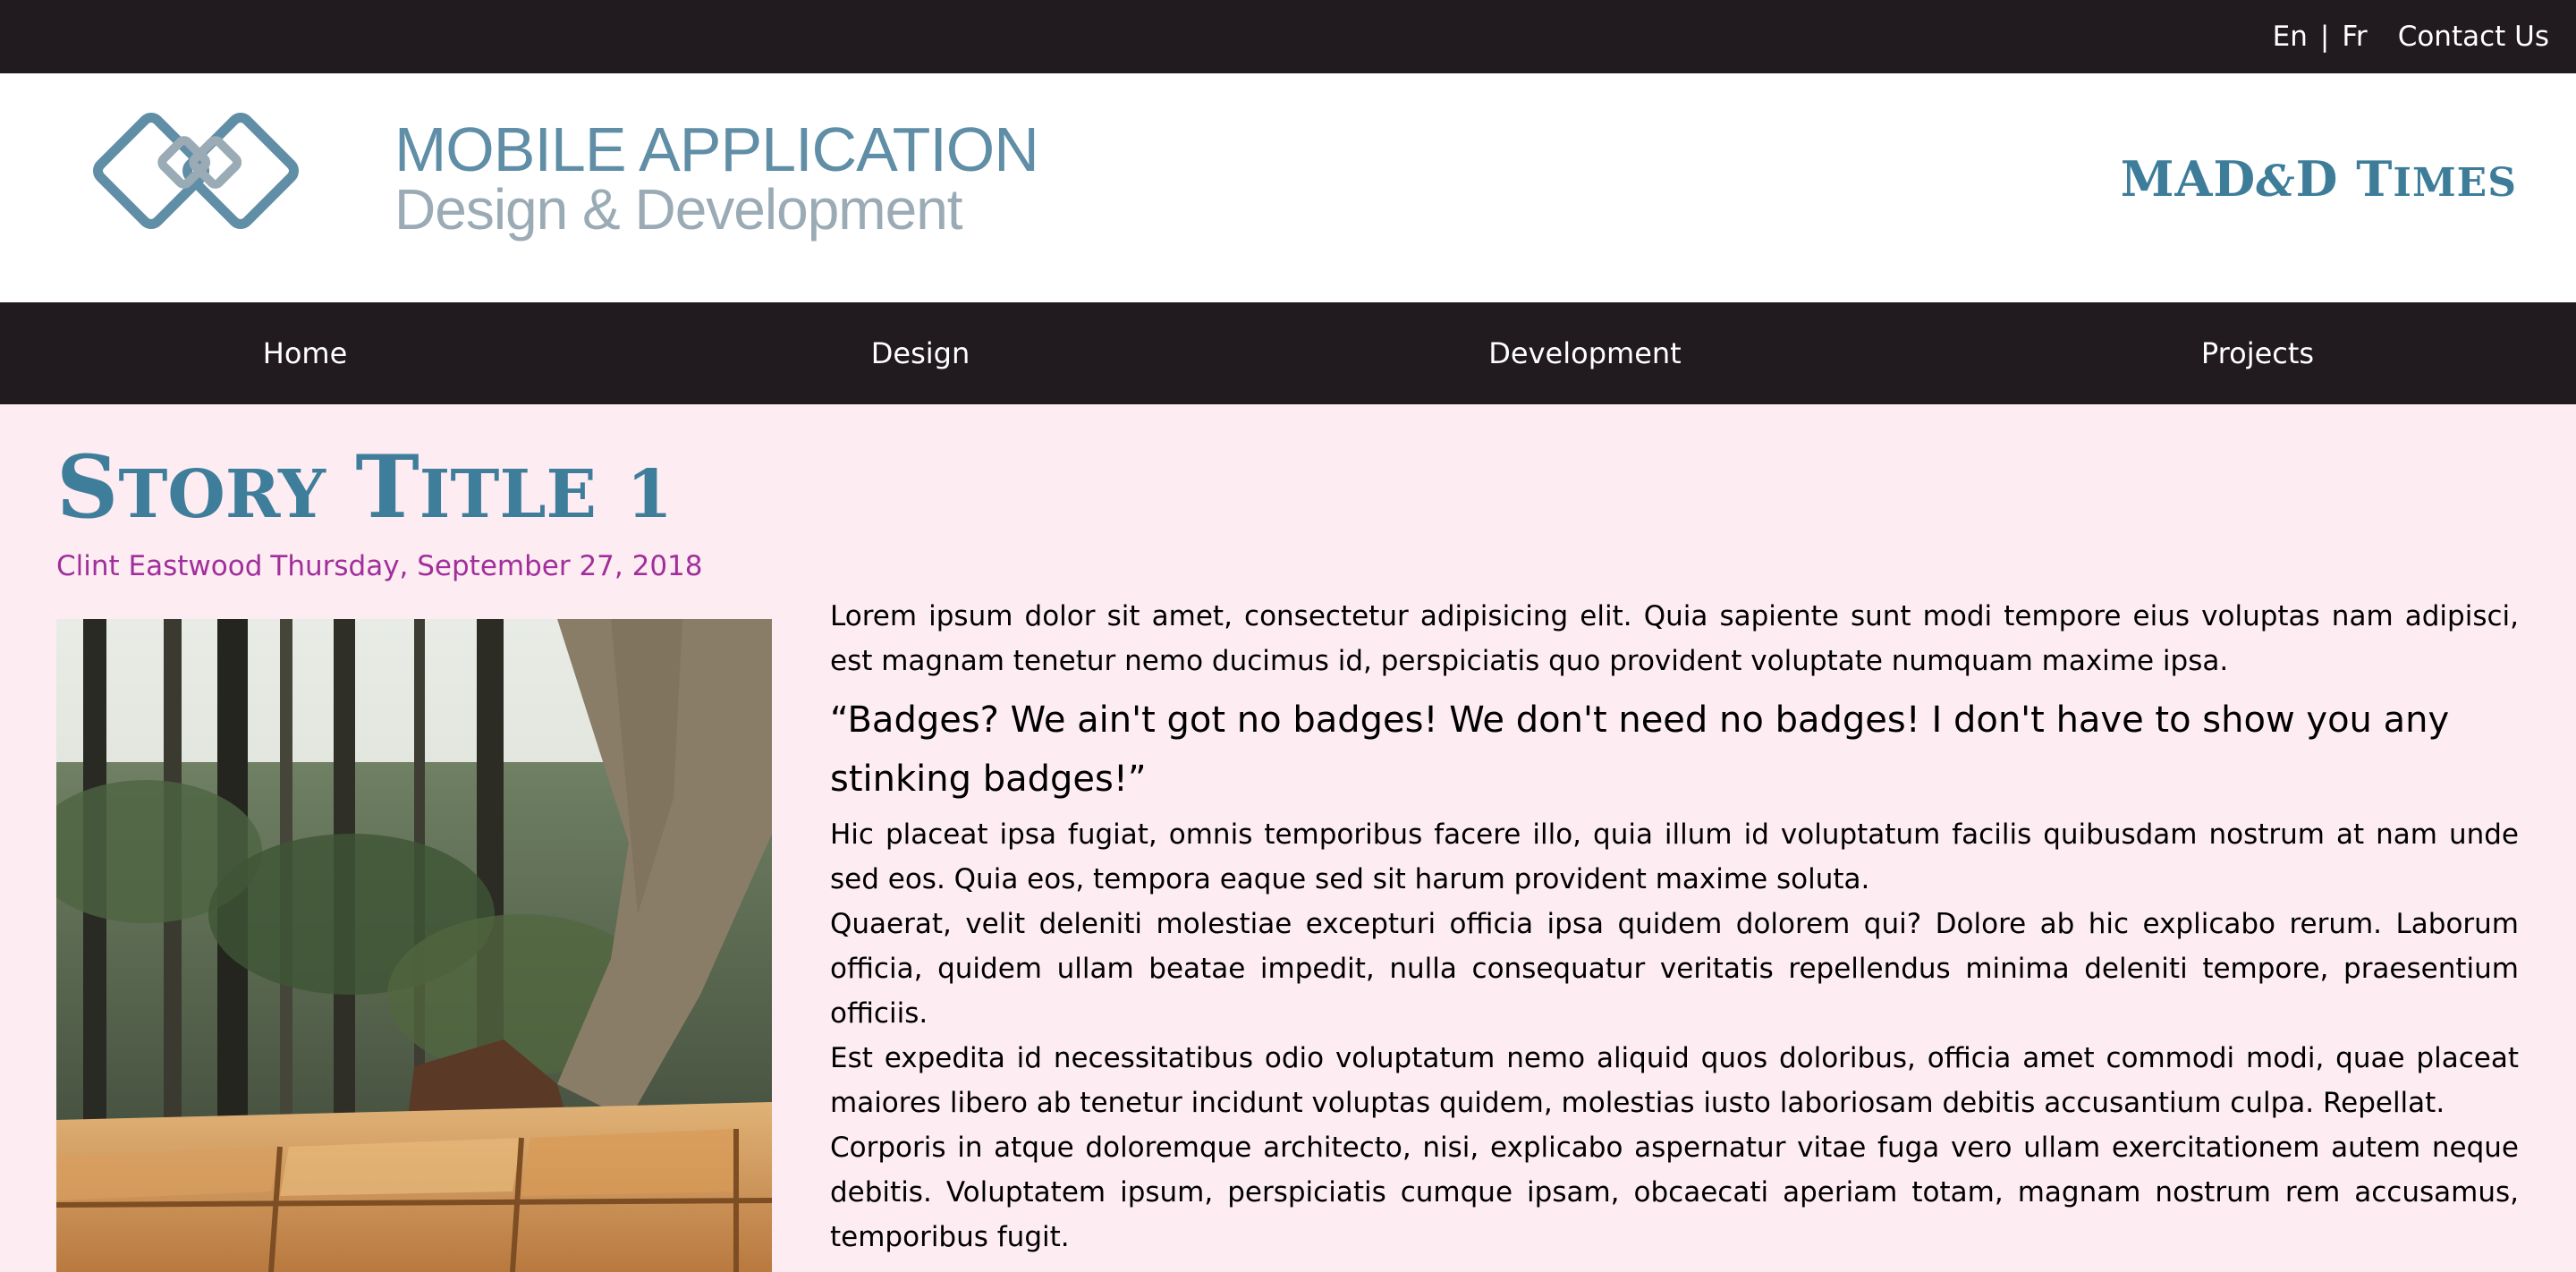  I want to click on logo-wordmark: MOBILE APPLICATION Design & Development, so click(716, 178).